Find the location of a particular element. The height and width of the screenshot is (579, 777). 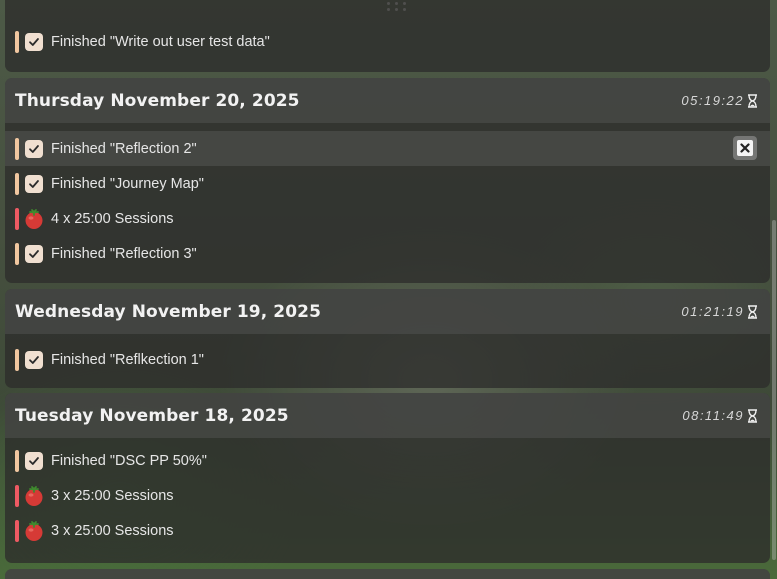

day-date: Thursday November 20, 2025 is located at coordinates (157, 100).